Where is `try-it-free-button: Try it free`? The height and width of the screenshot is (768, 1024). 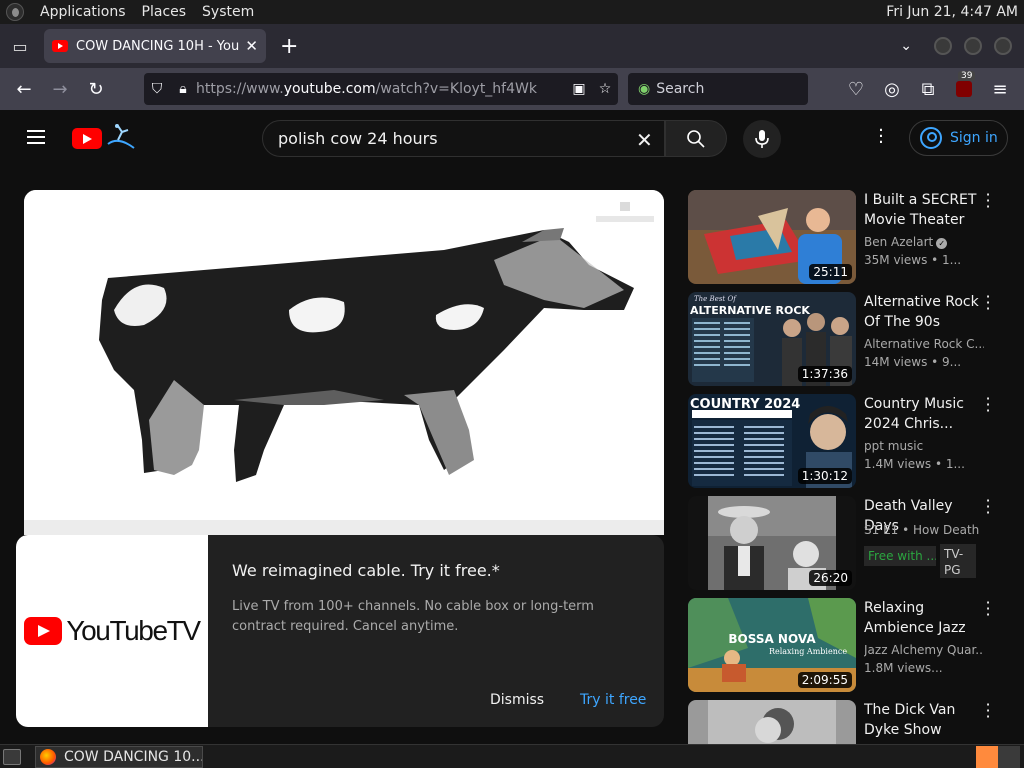 try-it-free-button: Try it free is located at coordinates (613, 700).